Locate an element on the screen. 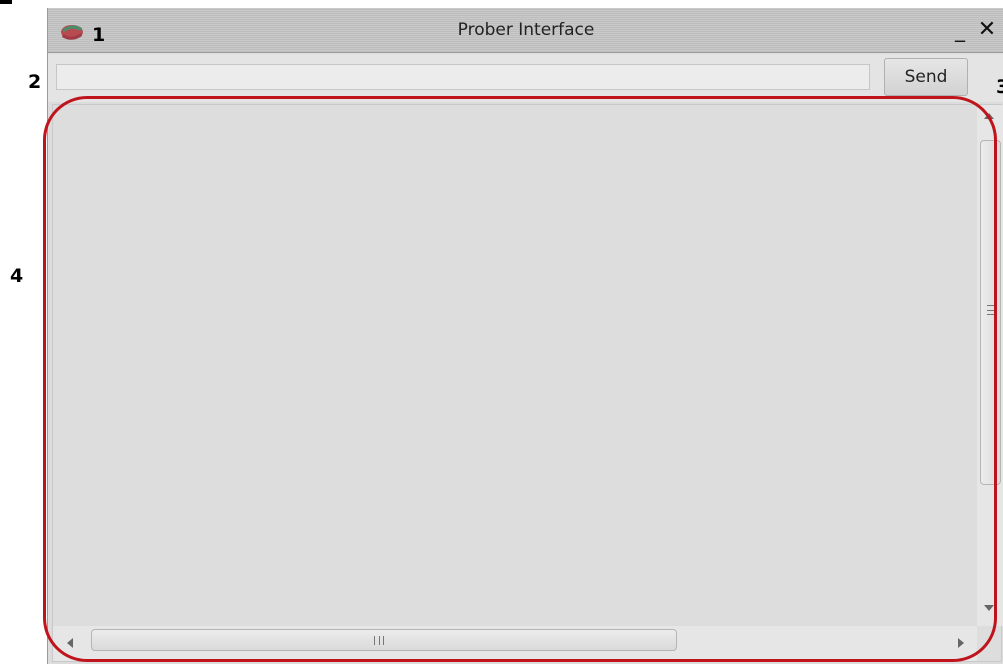  title-bar: Prober Interface _ ✕ is located at coordinates (525, 30).